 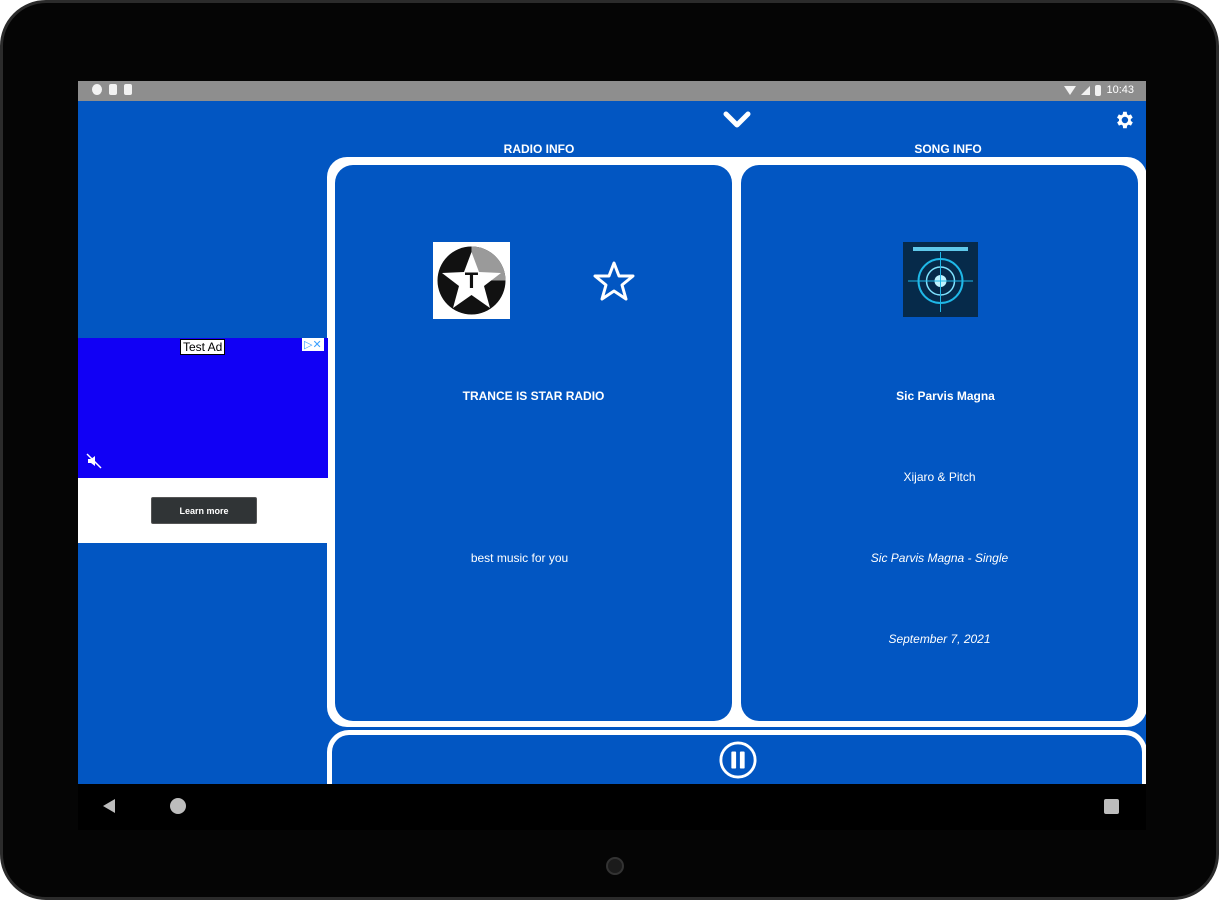 I want to click on test-ad-banner: Test Ad ▷✕ Learn more, so click(x=203, y=440).